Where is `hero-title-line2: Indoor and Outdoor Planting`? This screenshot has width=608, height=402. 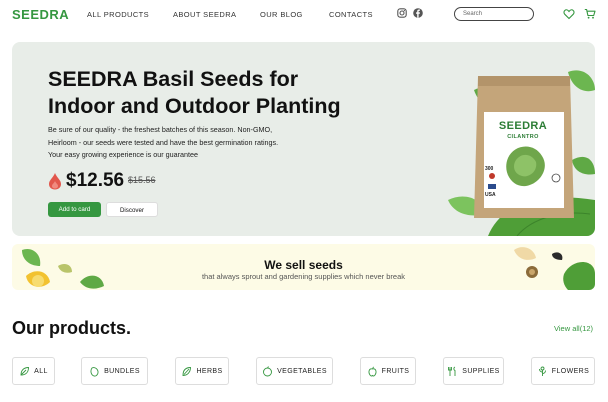 hero-title-line2: Indoor and Outdoor Planting is located at coordinates (194, 106).